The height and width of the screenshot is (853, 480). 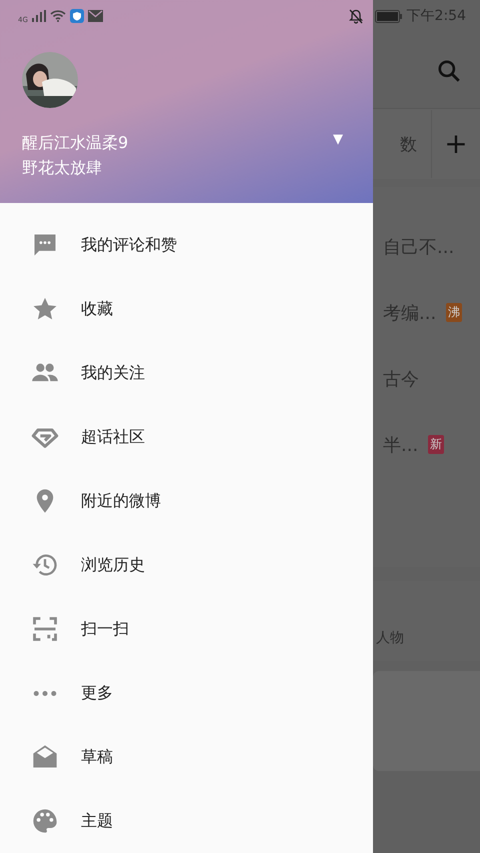 I want to click on menu-item: 附近的微博, so click(x=186, y=501).